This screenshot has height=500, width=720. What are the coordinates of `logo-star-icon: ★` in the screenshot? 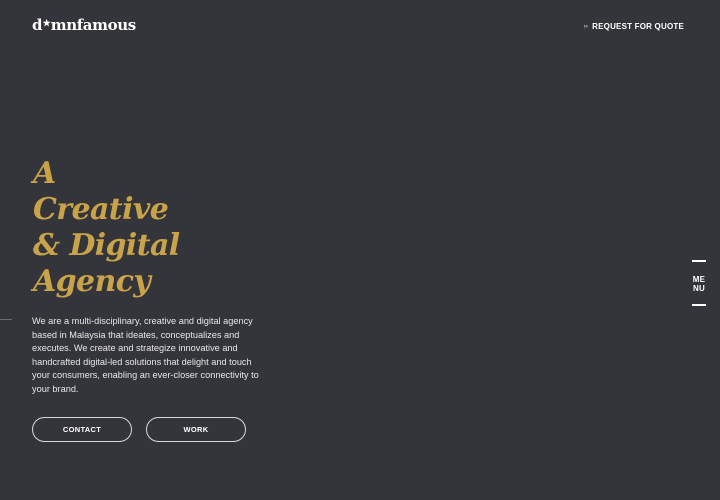 It's located at (46, 24).